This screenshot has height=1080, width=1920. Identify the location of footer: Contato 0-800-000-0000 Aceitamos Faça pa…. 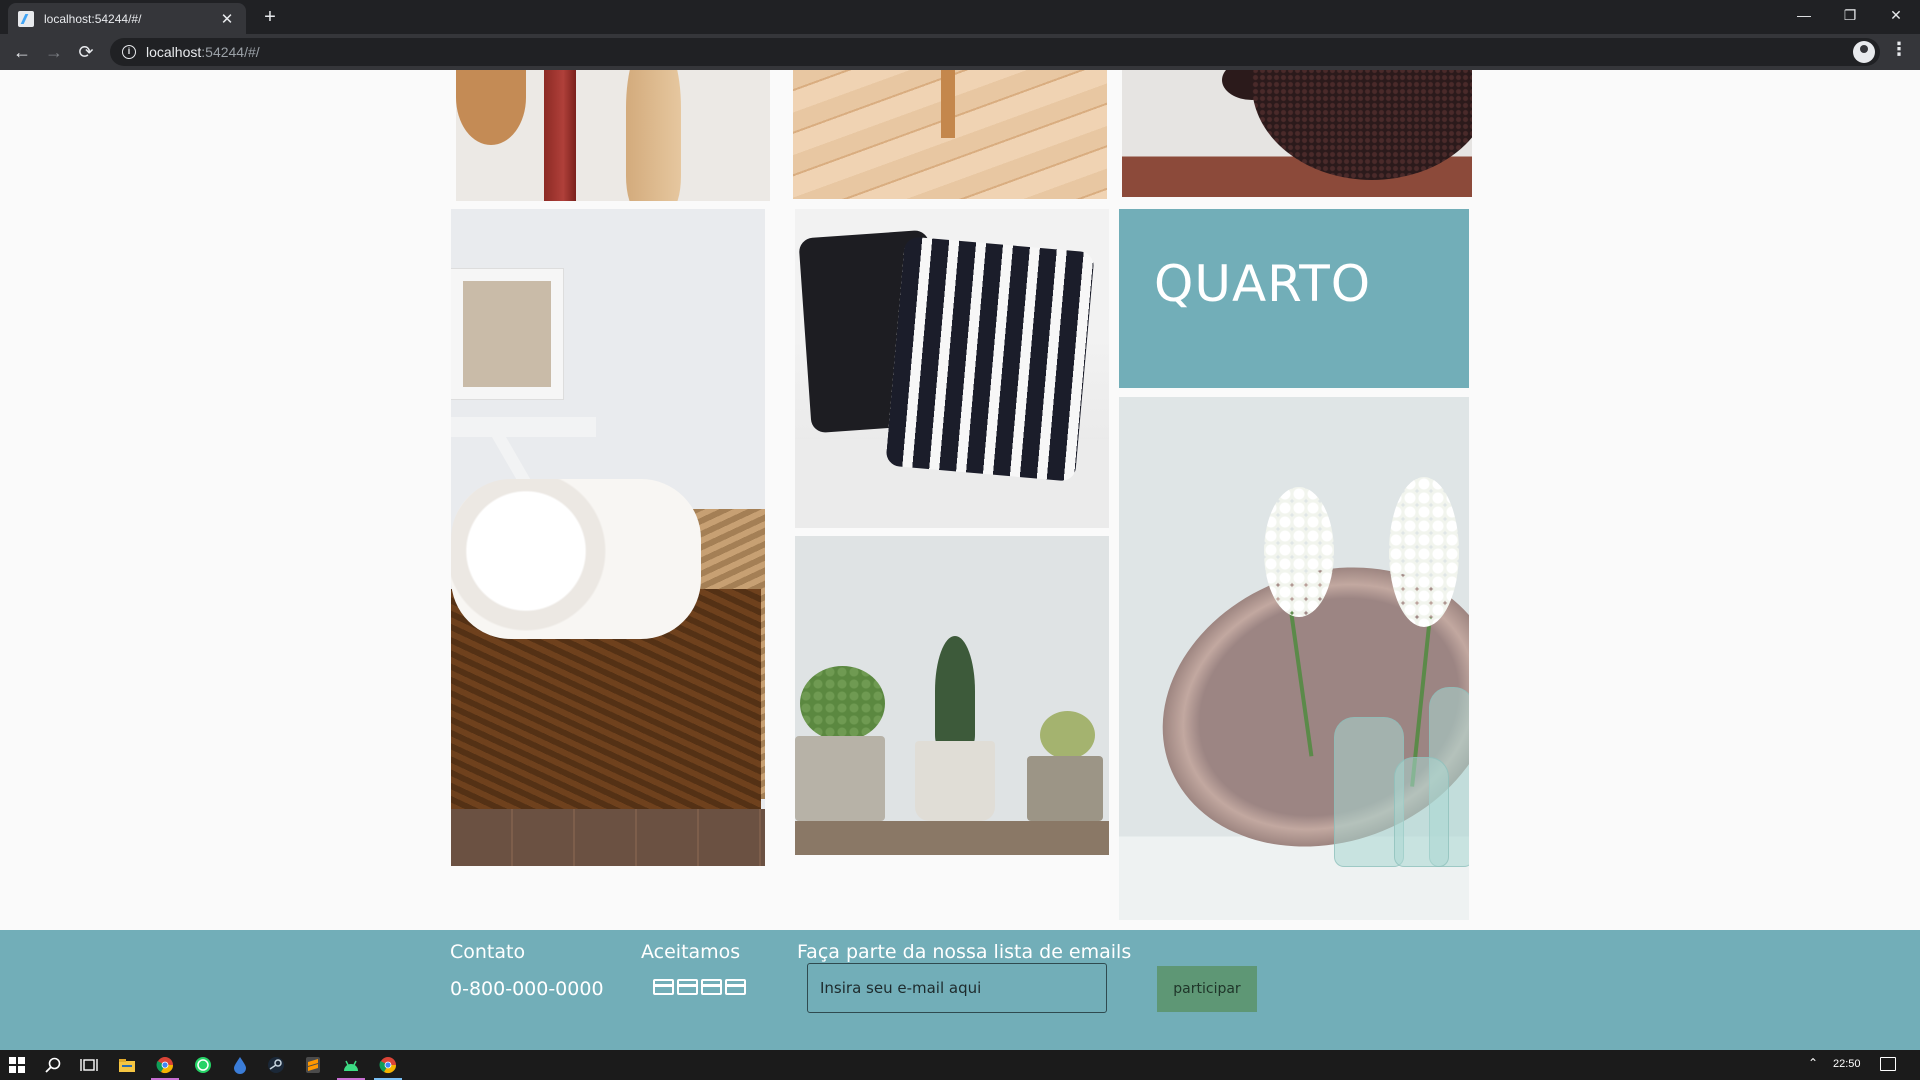
(960, 990).